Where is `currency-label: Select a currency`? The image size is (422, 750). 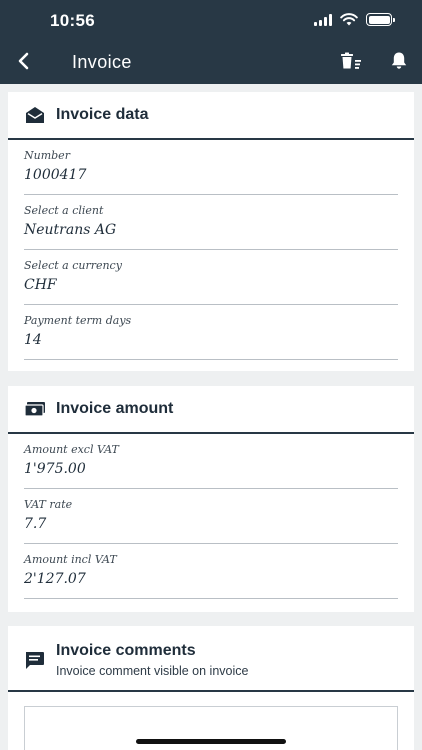
currency-label: Select a currency is located at coordinates (73, 265).